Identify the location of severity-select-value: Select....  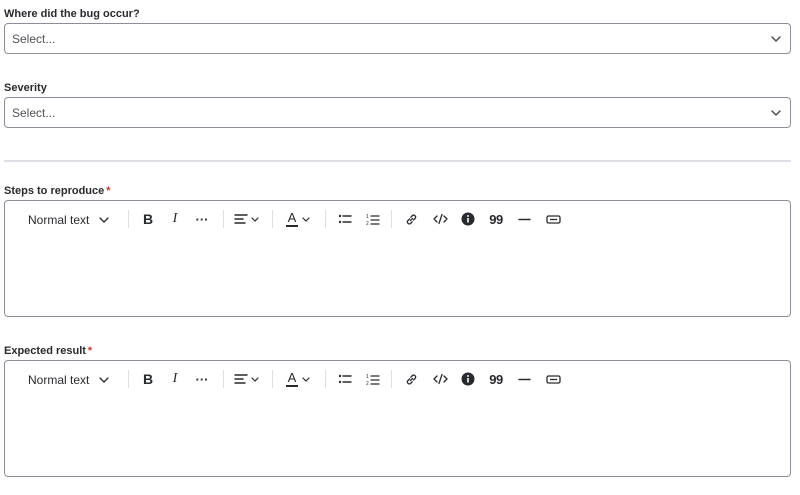
(34, 112).